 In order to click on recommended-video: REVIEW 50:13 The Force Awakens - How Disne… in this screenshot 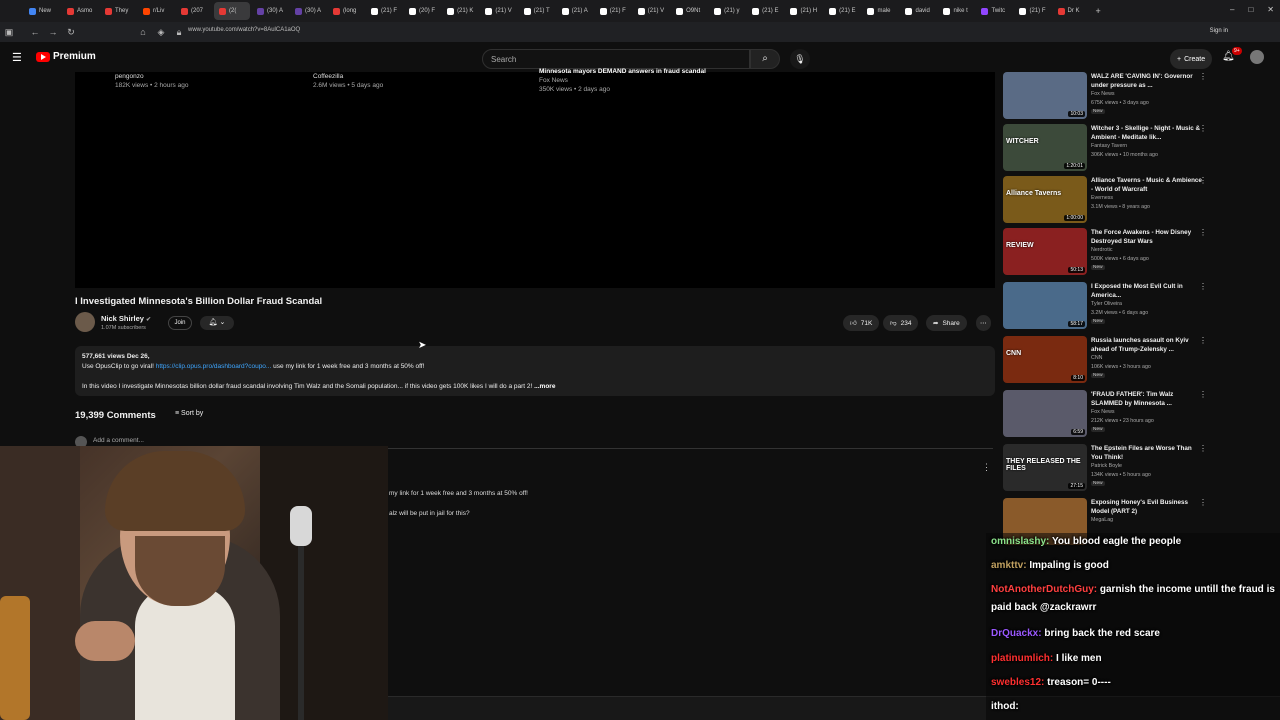, I will do `click(1108, 253)`.